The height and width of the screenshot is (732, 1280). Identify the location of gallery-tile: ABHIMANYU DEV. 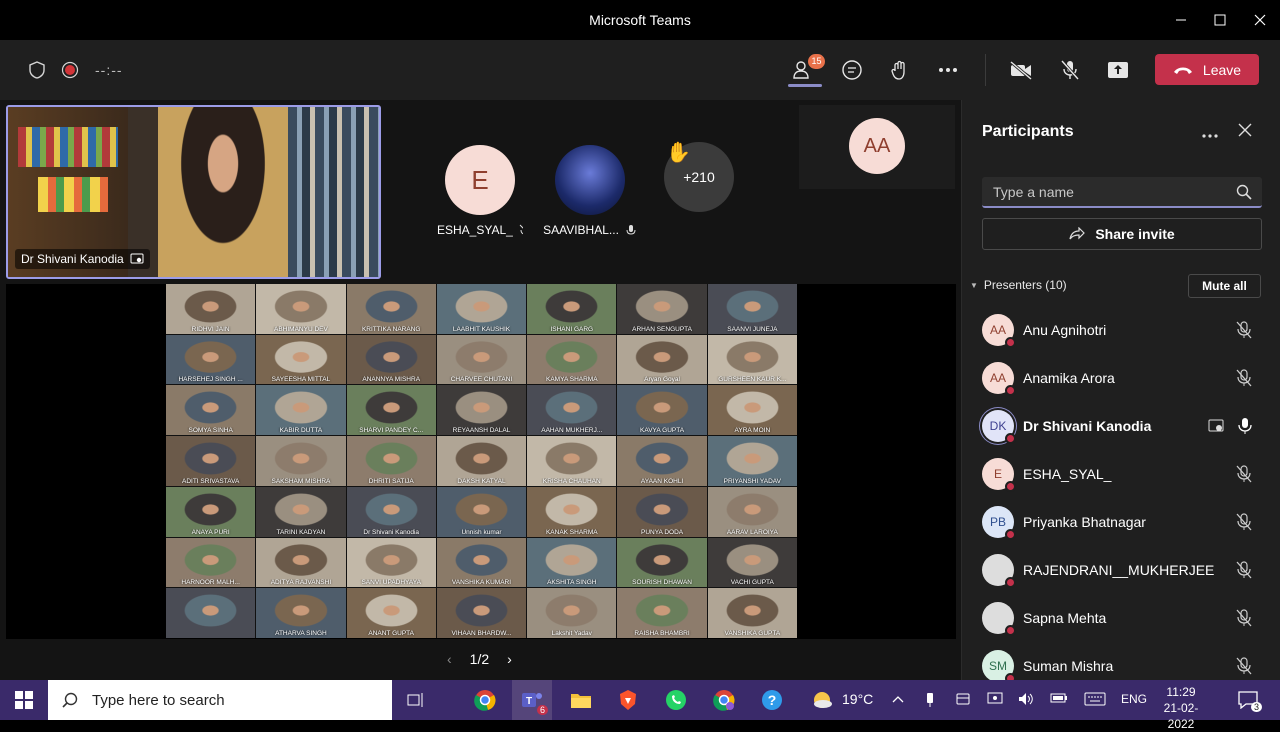
(300, 309).